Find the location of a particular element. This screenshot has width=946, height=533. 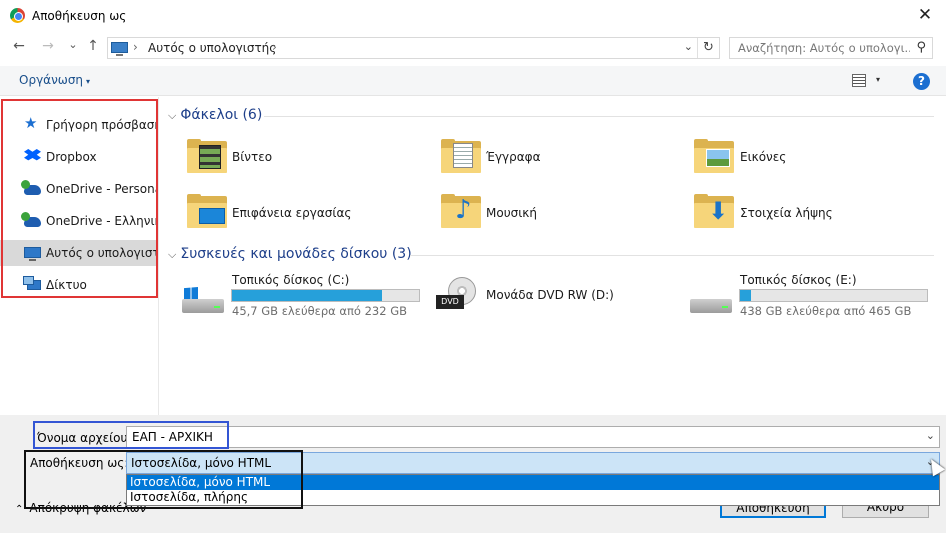

forward-arrow-icon: → is located at coordinates (48, 46).